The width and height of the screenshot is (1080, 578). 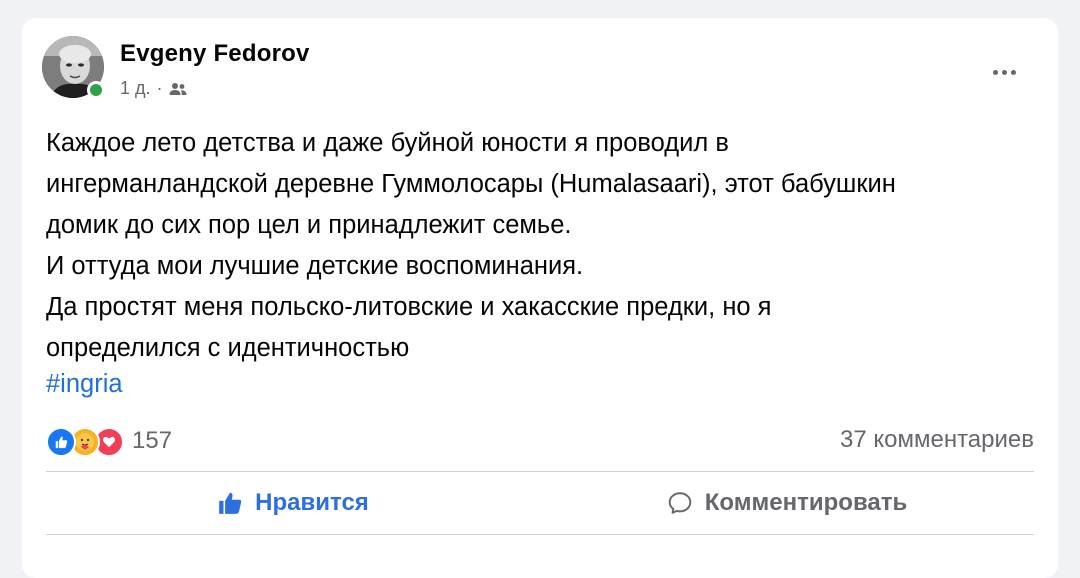 What do you see at coordinates (215, 54) in the screenshot?
I see `author-name: Evgeny Fedorov` at bounding box center [215, 54].